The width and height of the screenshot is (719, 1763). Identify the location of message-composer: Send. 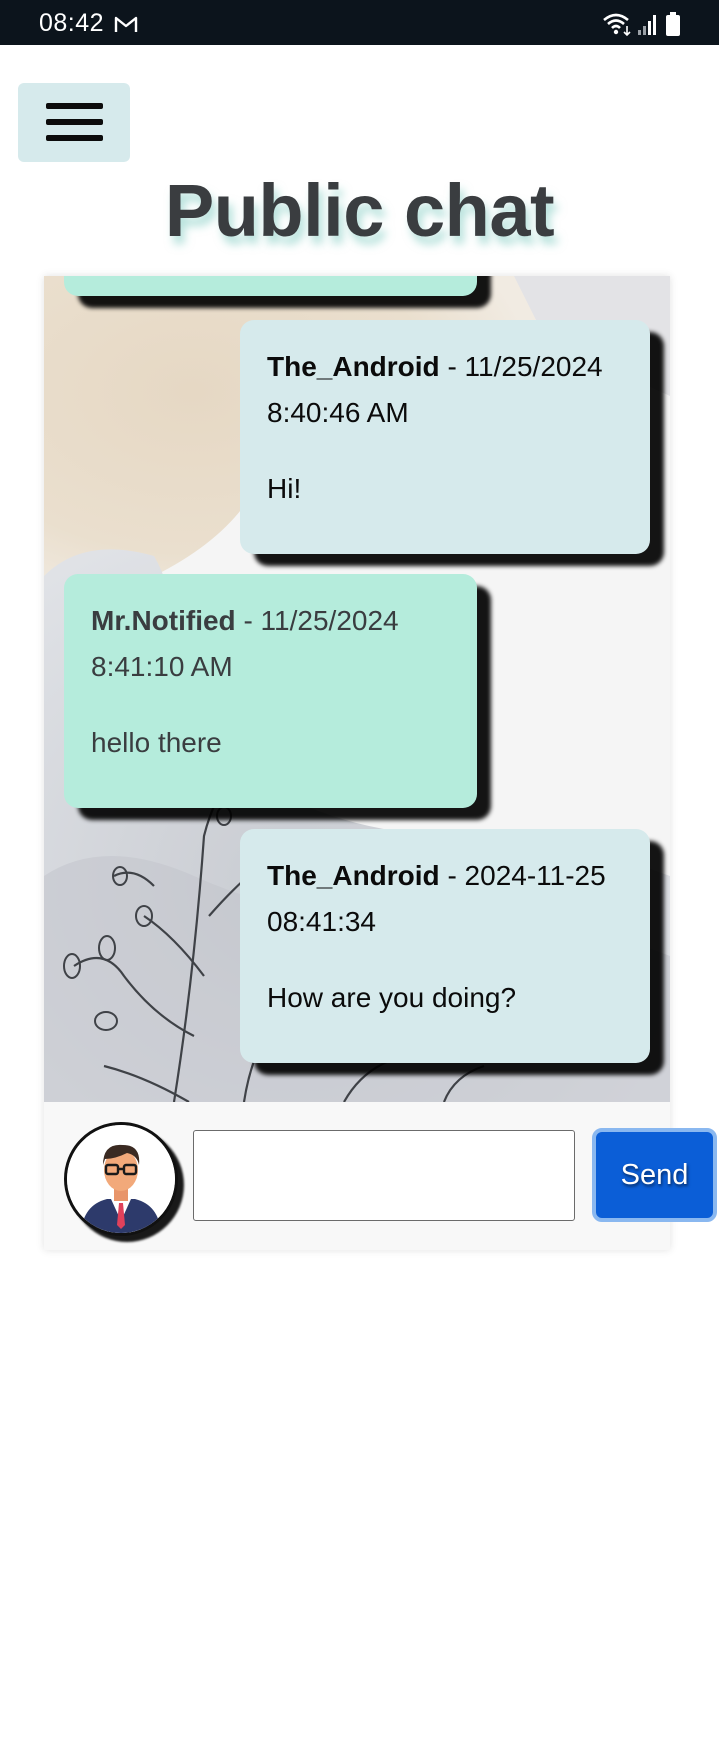
(380, 1176).